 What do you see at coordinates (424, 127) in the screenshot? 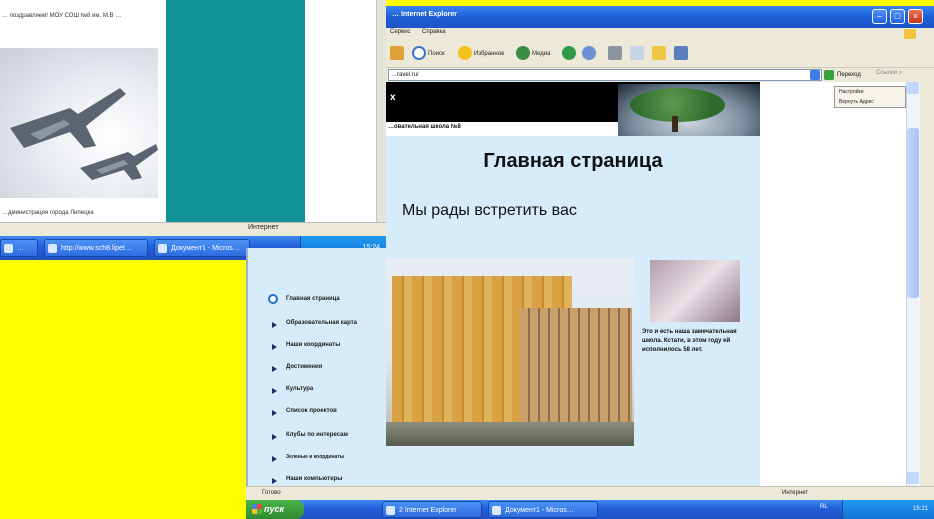
I see `school-name-label: …овательная школа №8` at bounding box center [424, 127].